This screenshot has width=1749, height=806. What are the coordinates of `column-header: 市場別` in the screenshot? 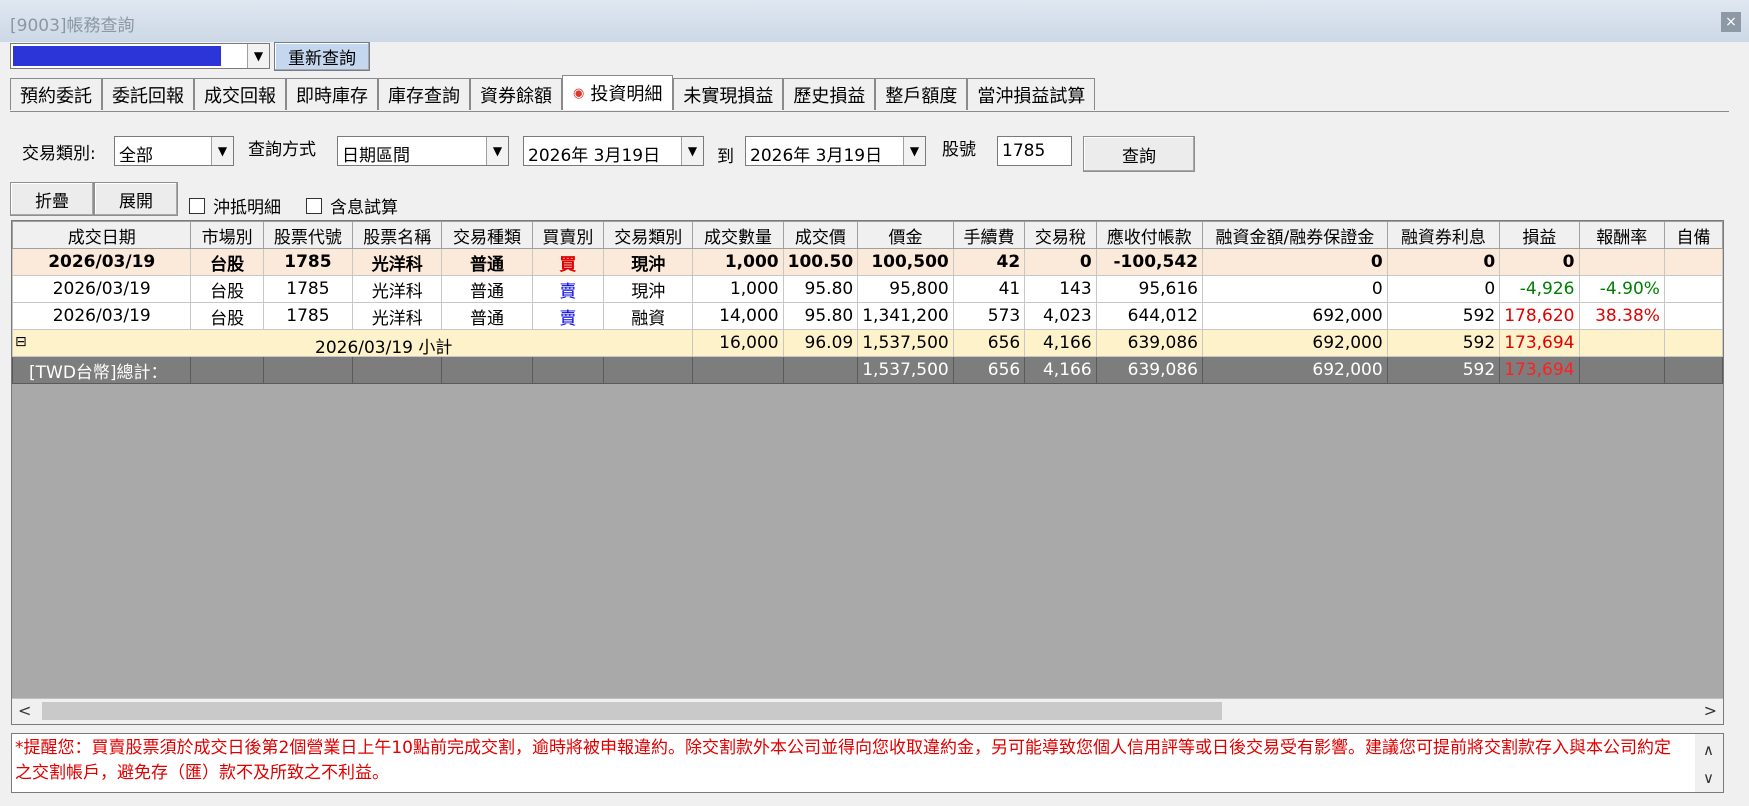 It's located at (227, 235).